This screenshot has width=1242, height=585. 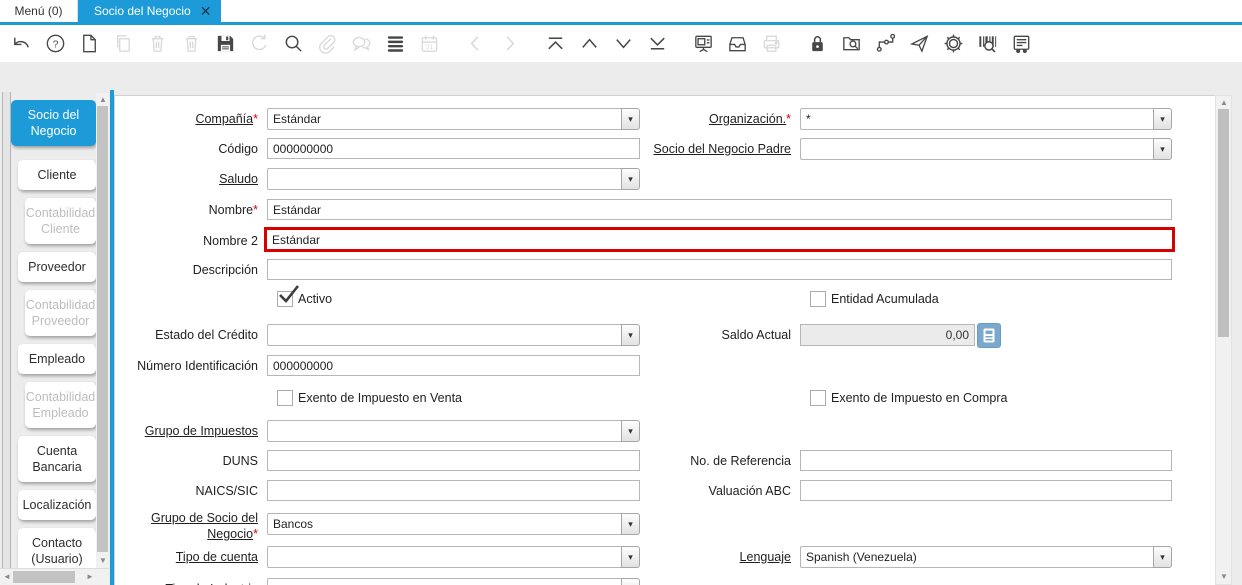 What do you see at coordinates (60, 221) in the screenshot?
I see `sidebar-tab-contabilidad-cliente: Contabilidad Cliente` at bounding box center [60, 221].